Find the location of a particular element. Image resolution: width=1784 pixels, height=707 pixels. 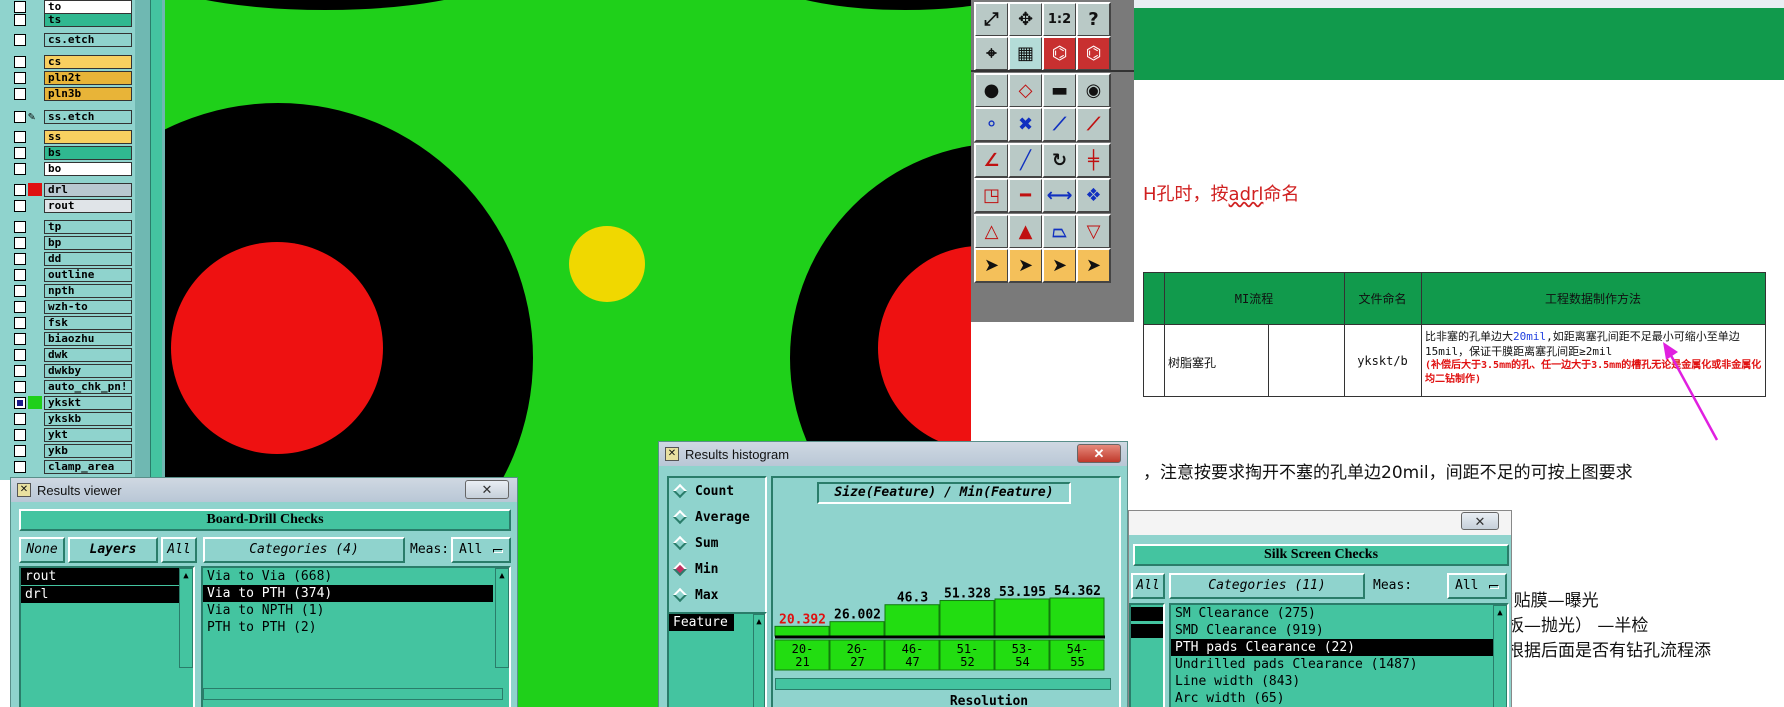

layer-name: pln3b is located at coordinates (88, 93).